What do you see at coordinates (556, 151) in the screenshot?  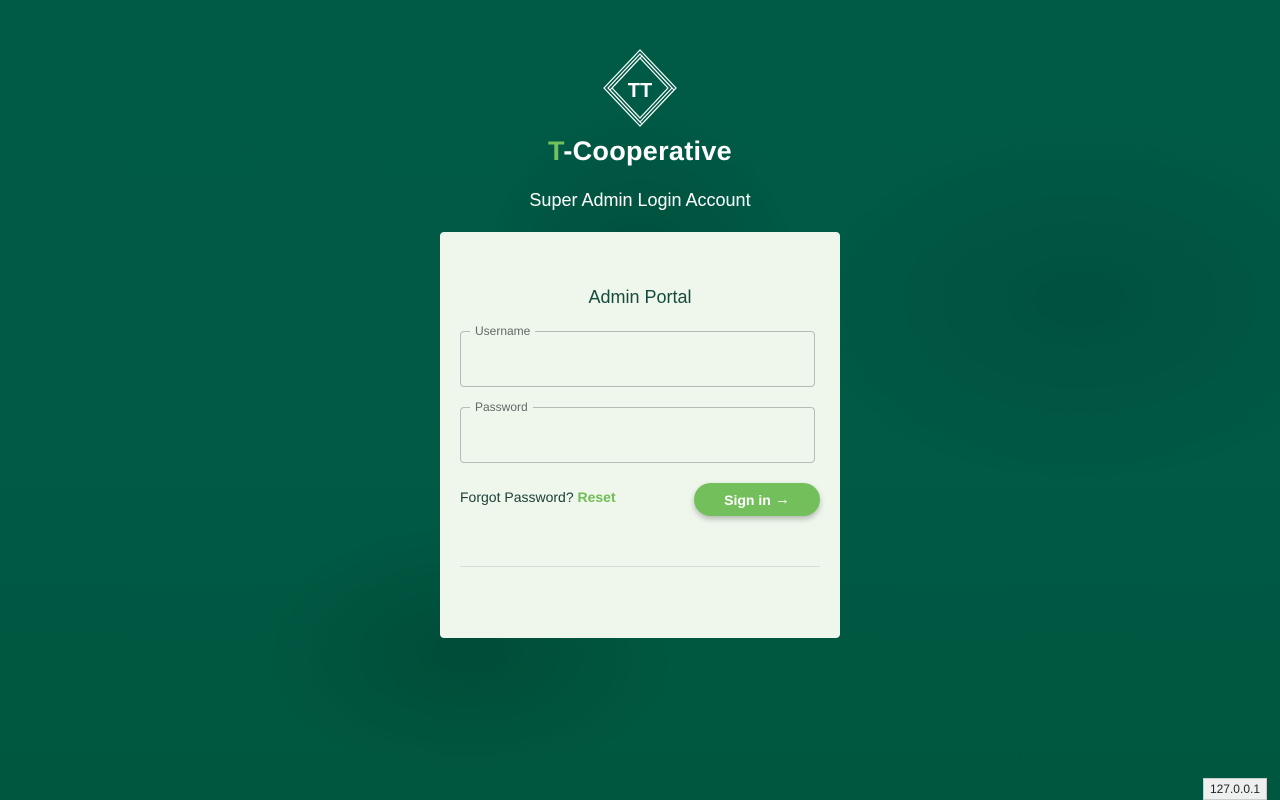 I see `brand-name-accent: T` at bounding box center [556, 151].